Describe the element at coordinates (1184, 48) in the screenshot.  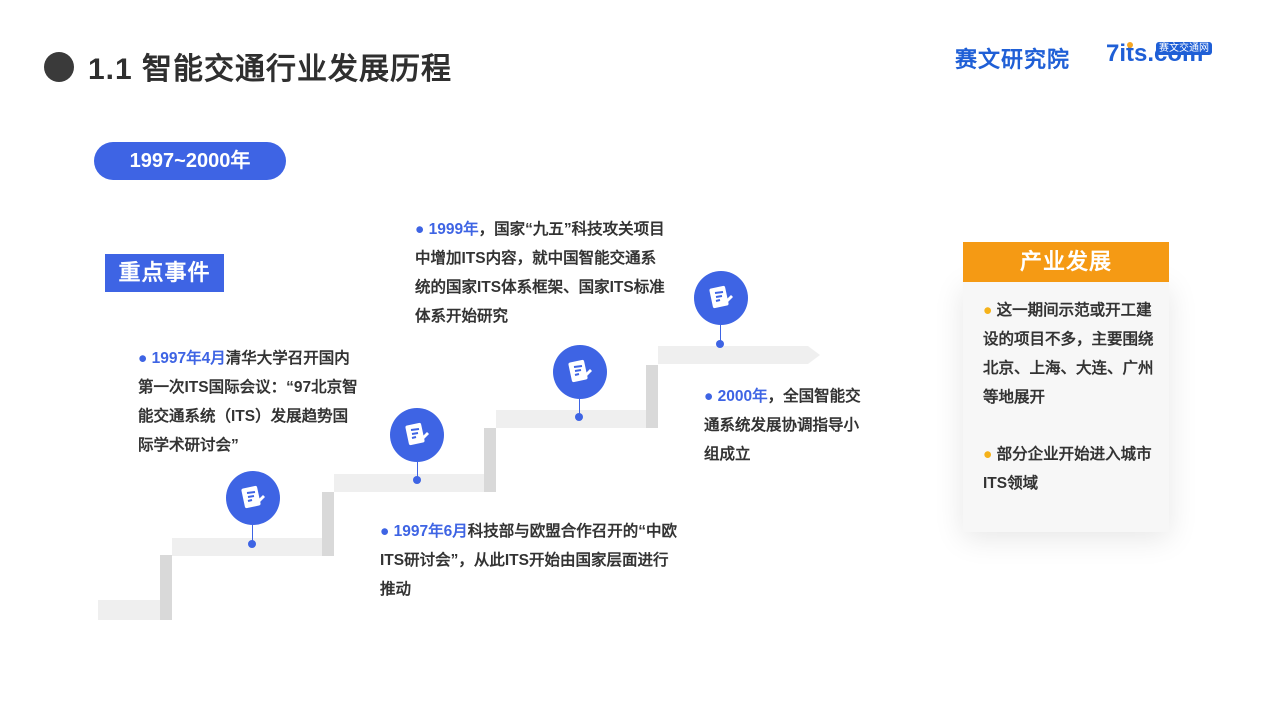
I see `logo-7its-tag: 赛文交通网` at that location.